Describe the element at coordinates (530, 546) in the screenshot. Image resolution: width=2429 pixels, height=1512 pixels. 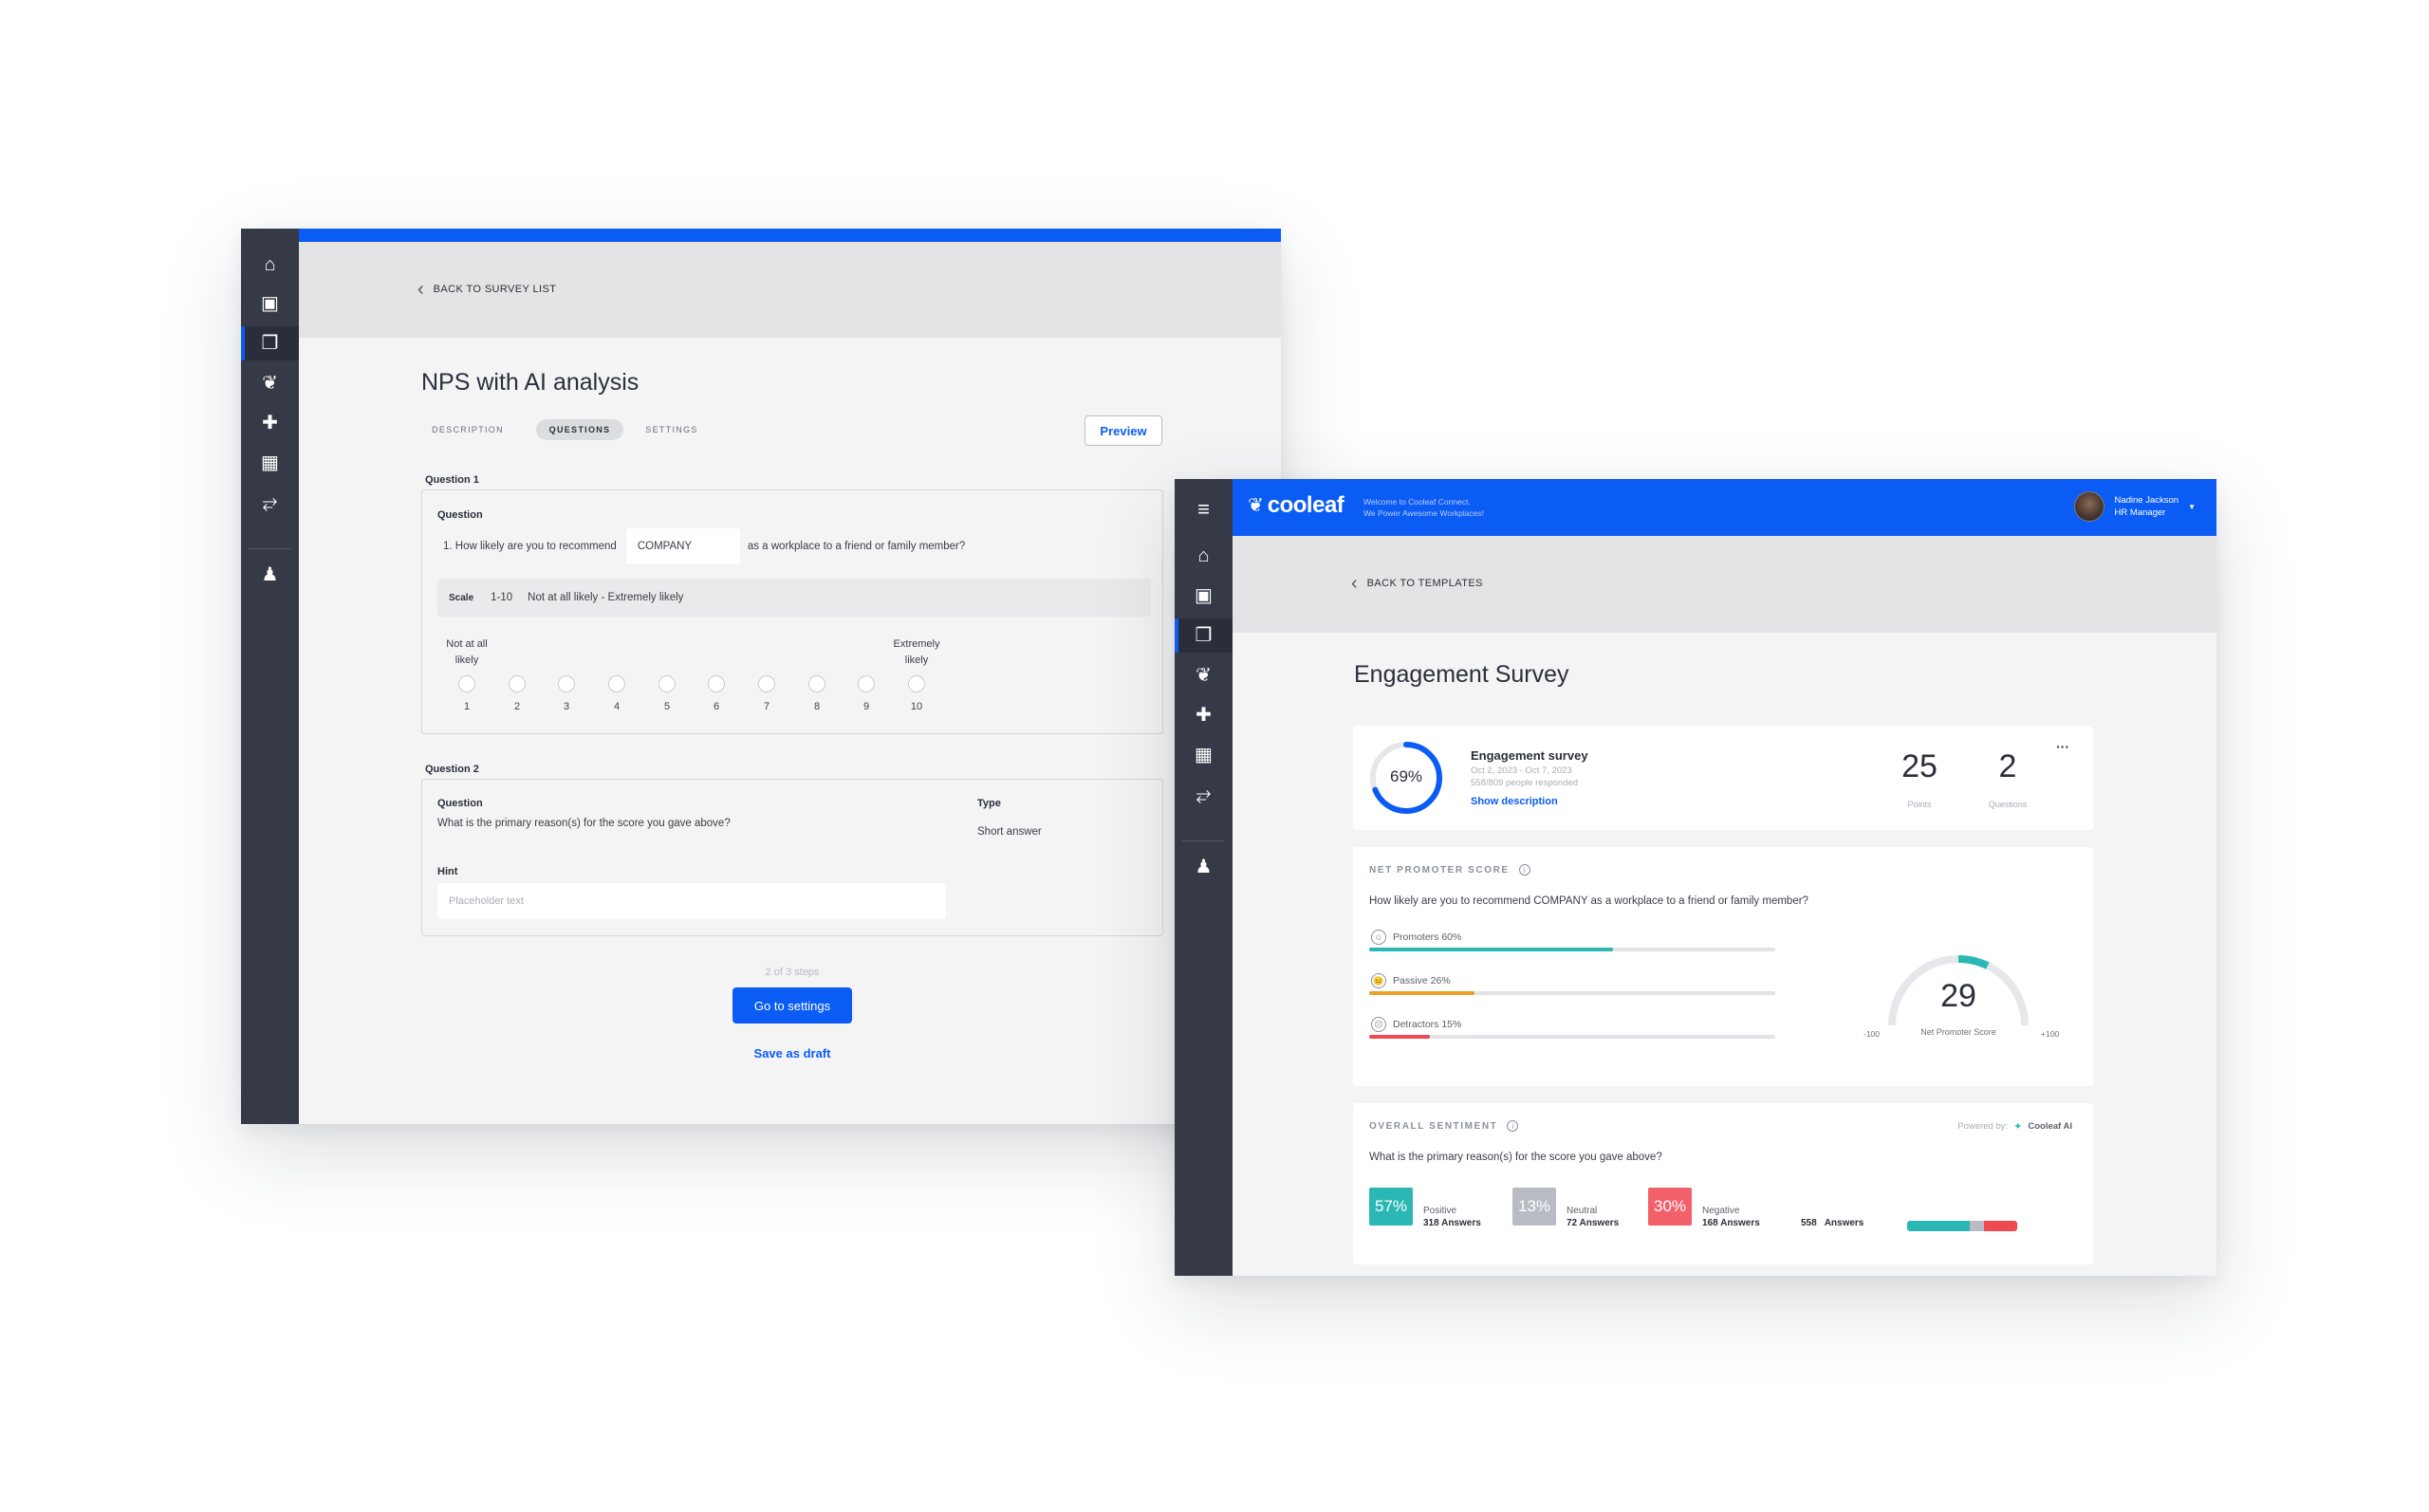
I see `q1-question-prefix: 1. How likely are you to recommend` at that location.